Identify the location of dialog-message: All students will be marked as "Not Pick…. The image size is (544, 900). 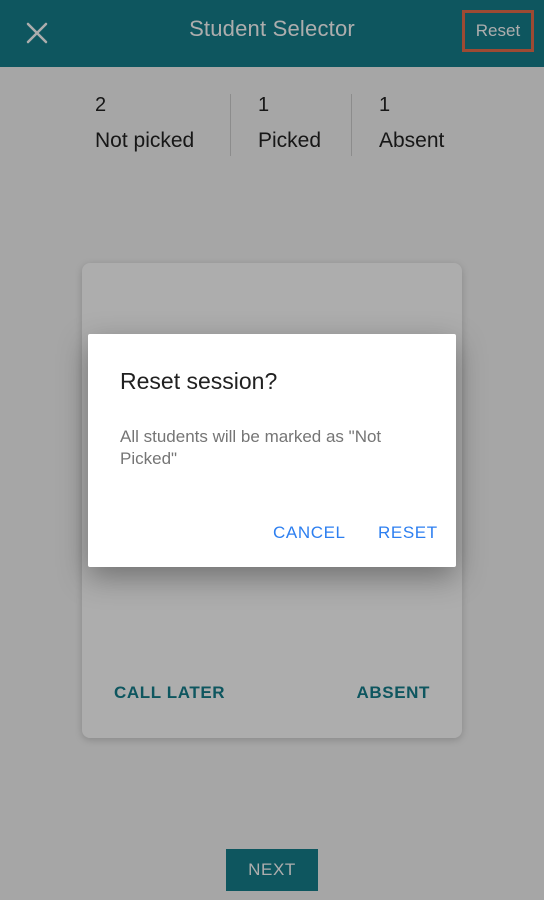
(251, 447).